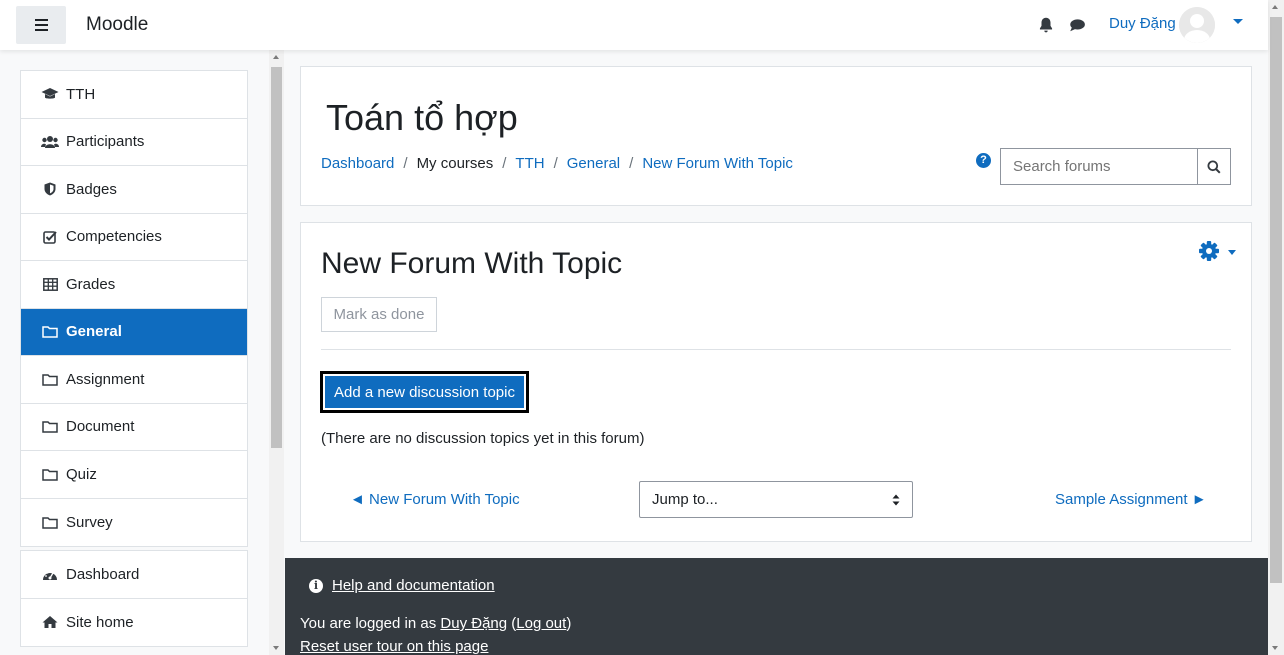 Image resolution: width=1284 pixels, height=655 pixels. I want to click on search-button, so click(1214, 166).